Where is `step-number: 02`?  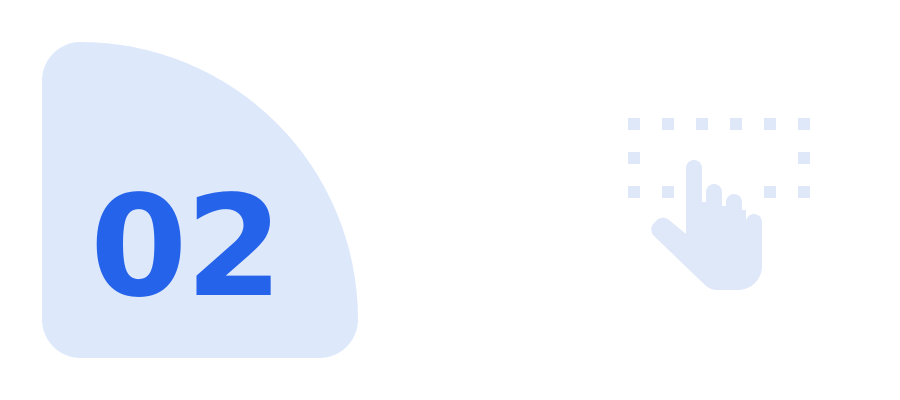
step-number: 02 is located at coordinates (186, 247).